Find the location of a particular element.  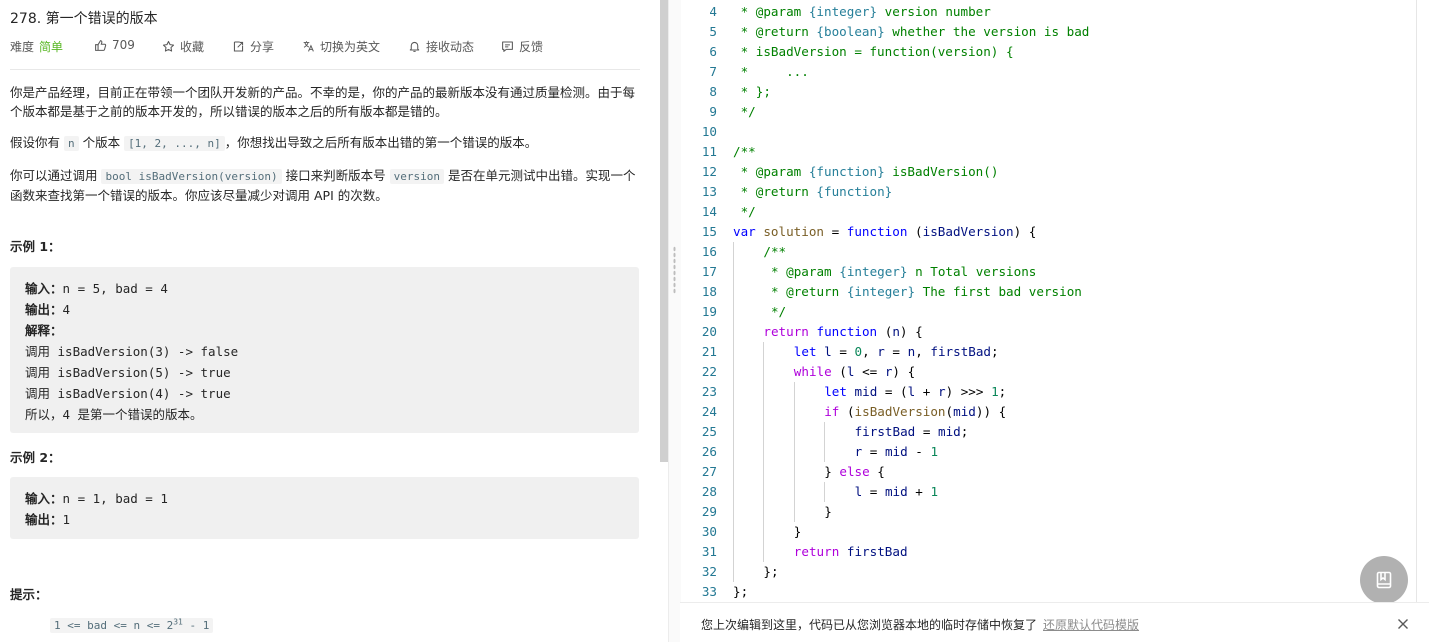

code-line: 33}; is located at coordinates (1048, 592).